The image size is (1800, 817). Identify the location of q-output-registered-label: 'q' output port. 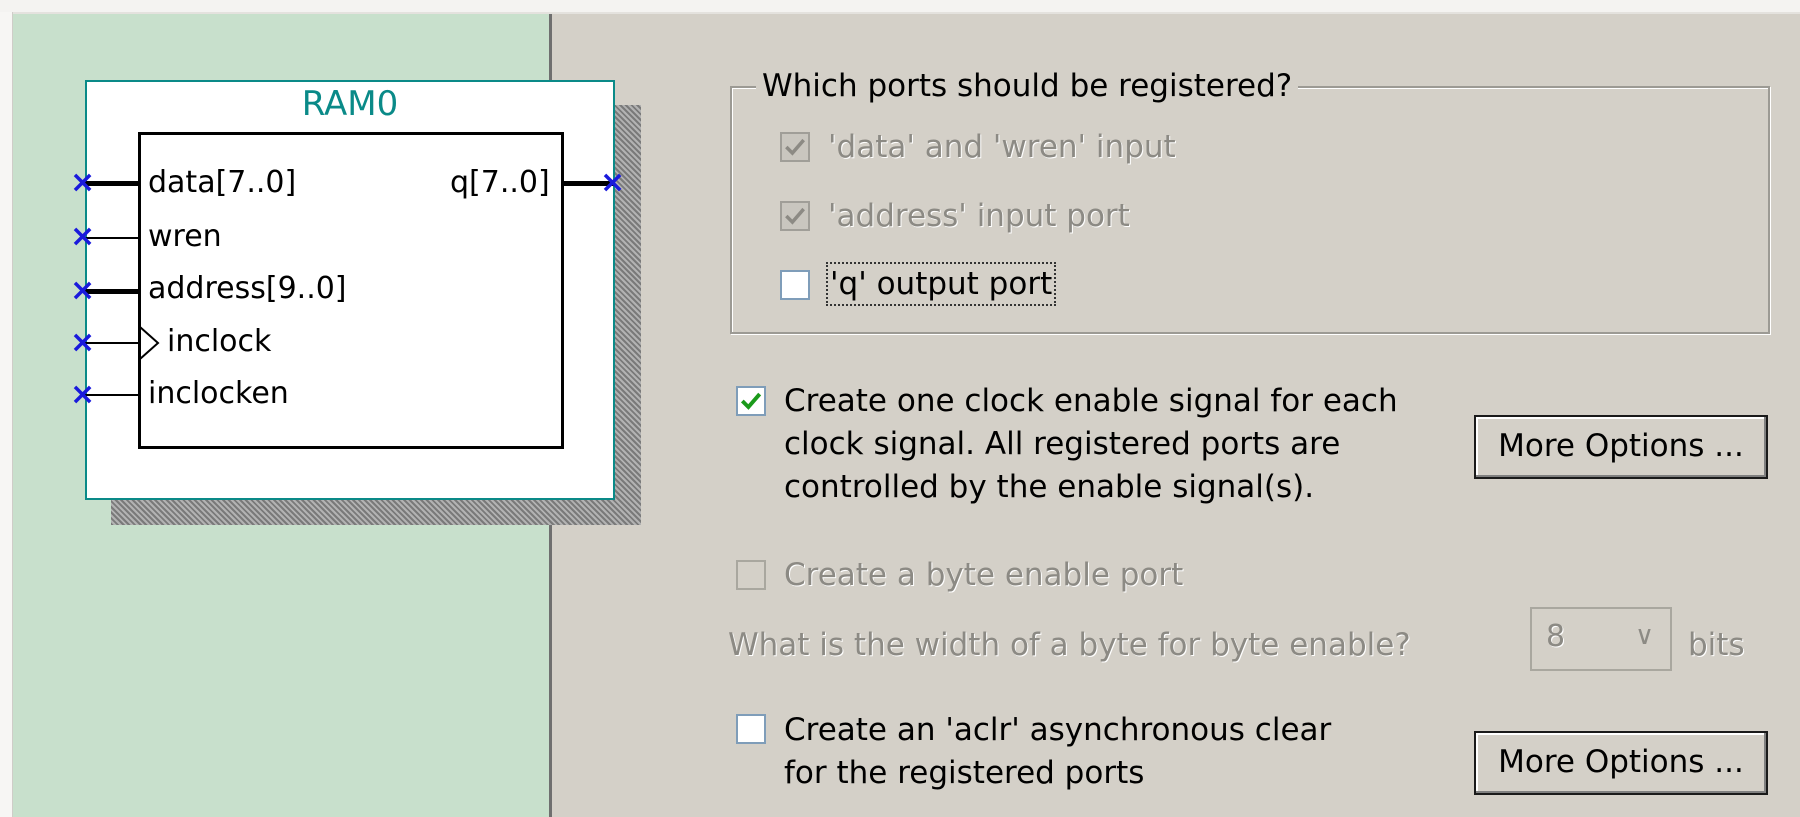
(941, 284).